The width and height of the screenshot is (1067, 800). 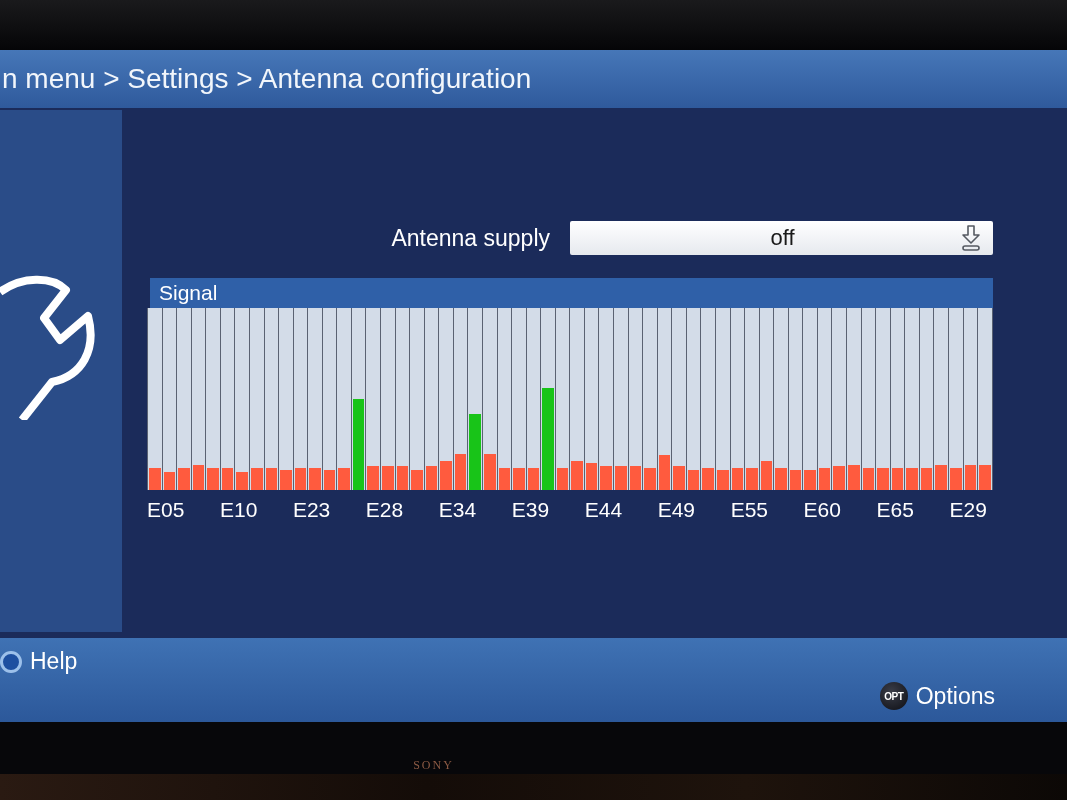 I want to click on breadcrumb: n menu > Settings > Antenna configuration, so click(x=267, y=79).